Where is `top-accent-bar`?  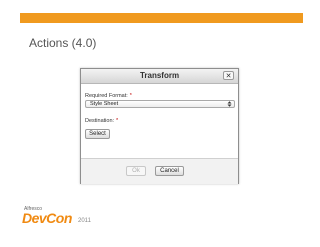
top-accent-bar is located at coordinates (161, 18).